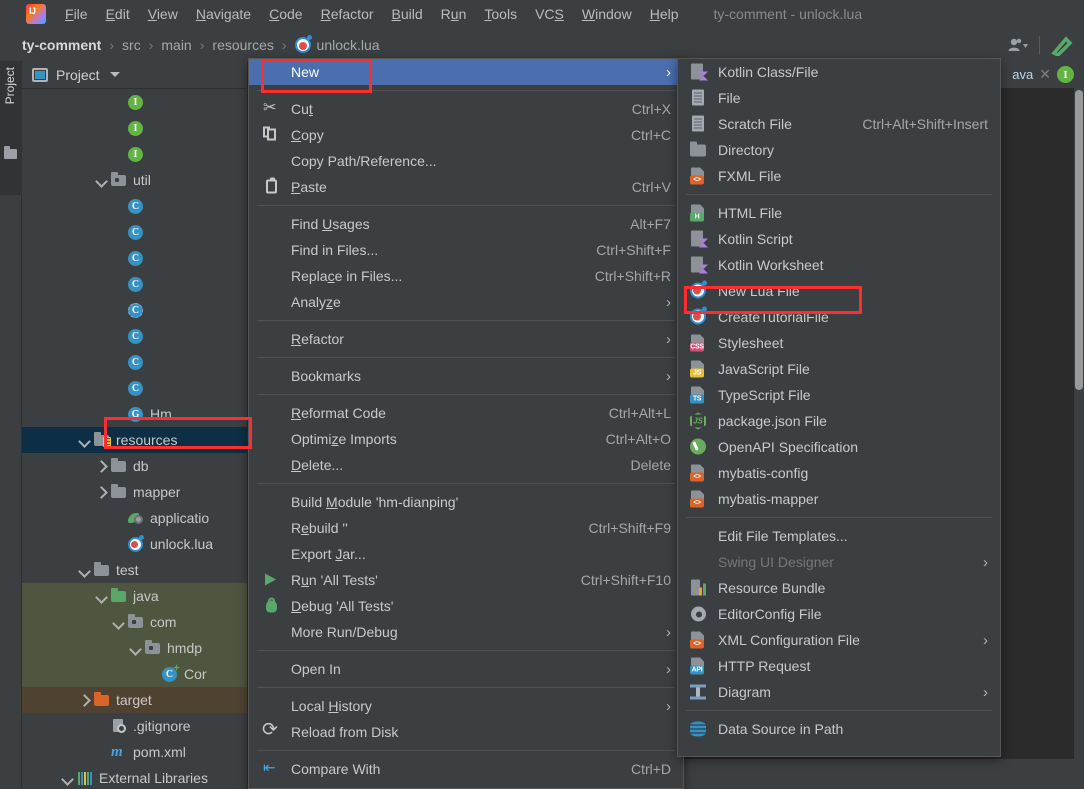 The image size is (1084, 789). Describe the element at coordinates (134, 518) in the screenshot. I see `tree-node-applicatio: applicatio` at that location.